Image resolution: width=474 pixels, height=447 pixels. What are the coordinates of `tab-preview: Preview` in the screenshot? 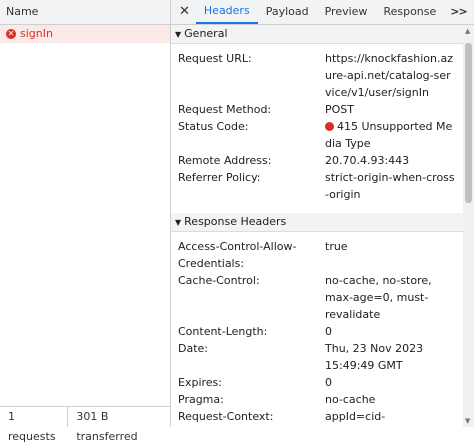 It's located at (346, 12).